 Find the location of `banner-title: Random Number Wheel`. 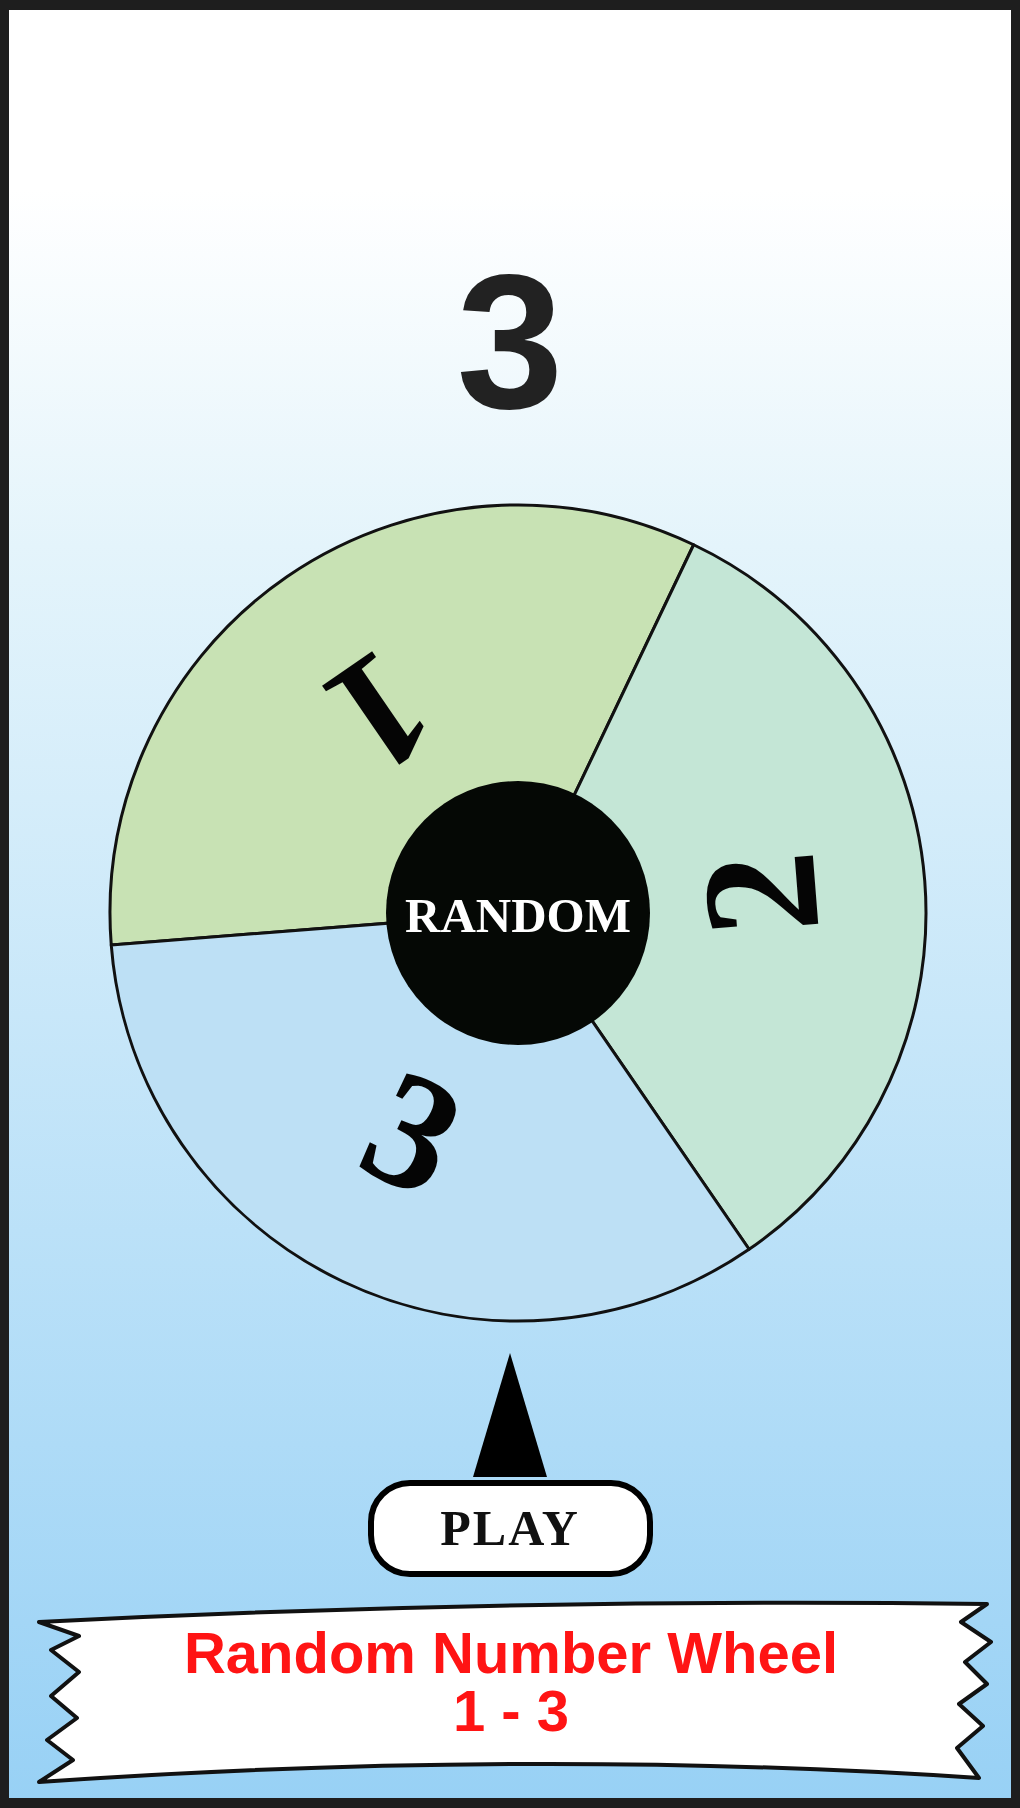

banner-title: Random Number Wheel is located at coordinates (511, 1653).